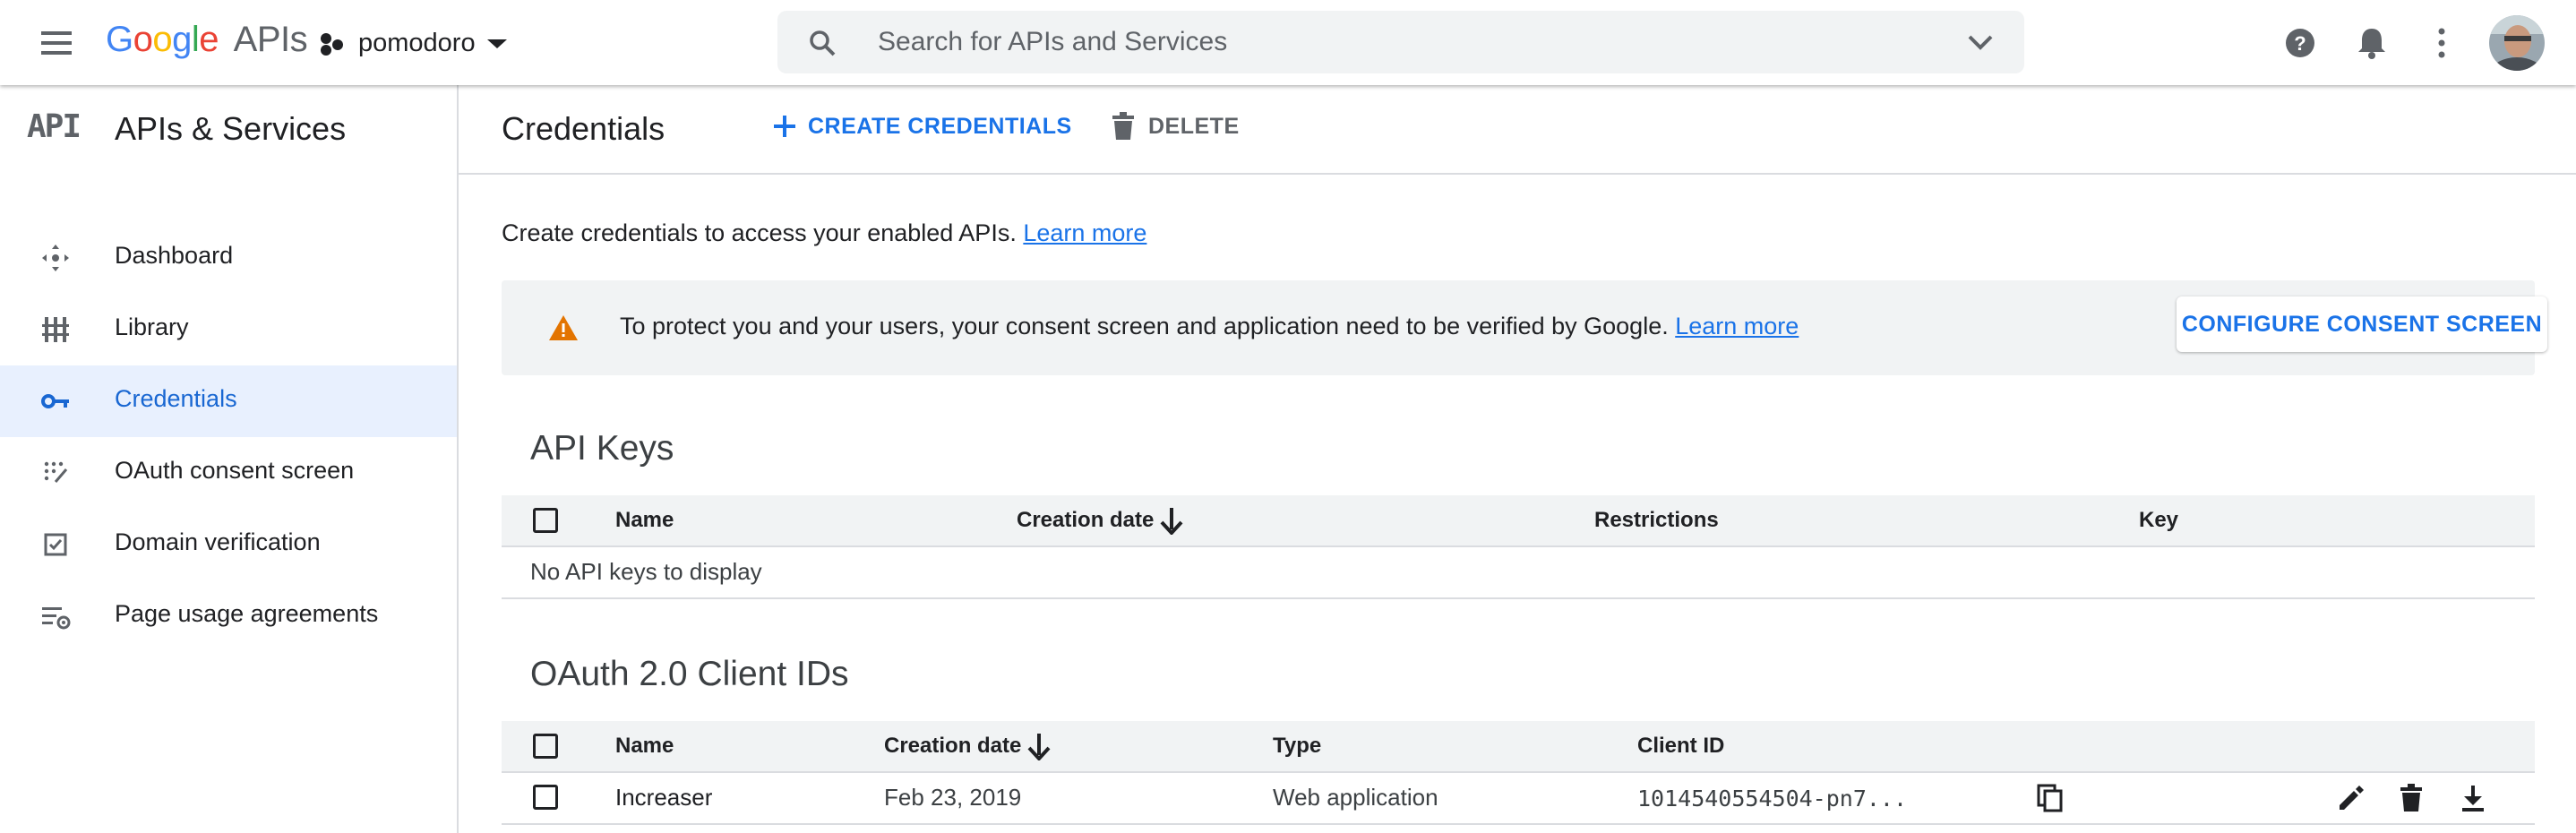 This screenshot has height=833, width=2576. What do you see at coordinates (1681, 746) in the screenshot?
I see `column-client-id: Client ID` at bounding box center [1681, 746].